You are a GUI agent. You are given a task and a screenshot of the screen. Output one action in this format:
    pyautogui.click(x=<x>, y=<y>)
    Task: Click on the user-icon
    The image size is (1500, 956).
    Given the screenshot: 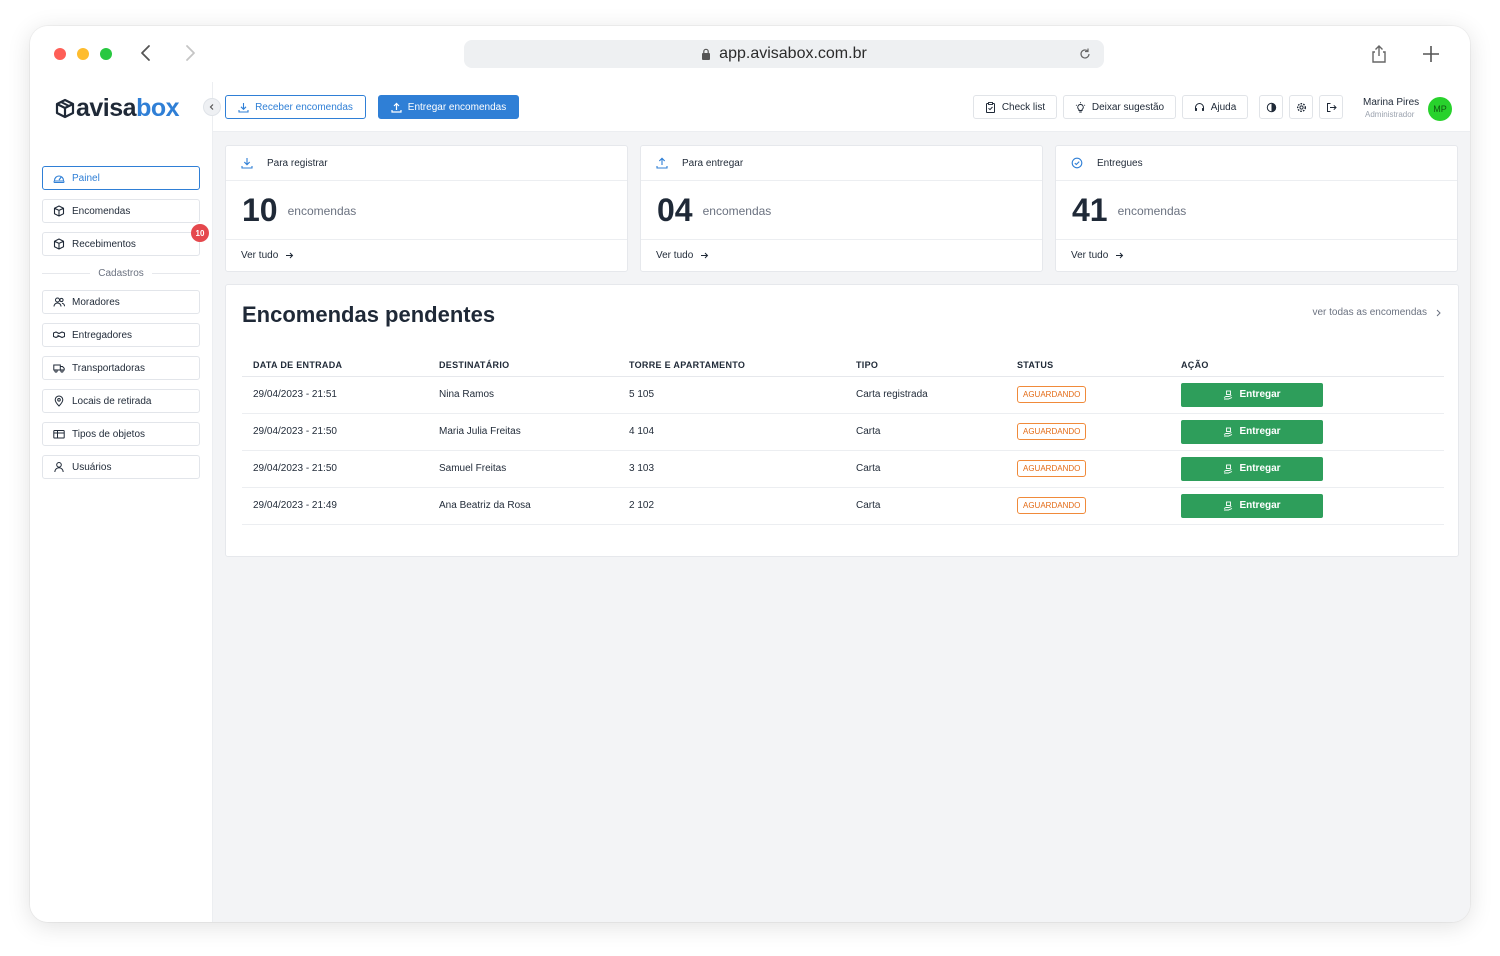 What is the action you would take?
    pyautogui.click(x=59, y=467)
    